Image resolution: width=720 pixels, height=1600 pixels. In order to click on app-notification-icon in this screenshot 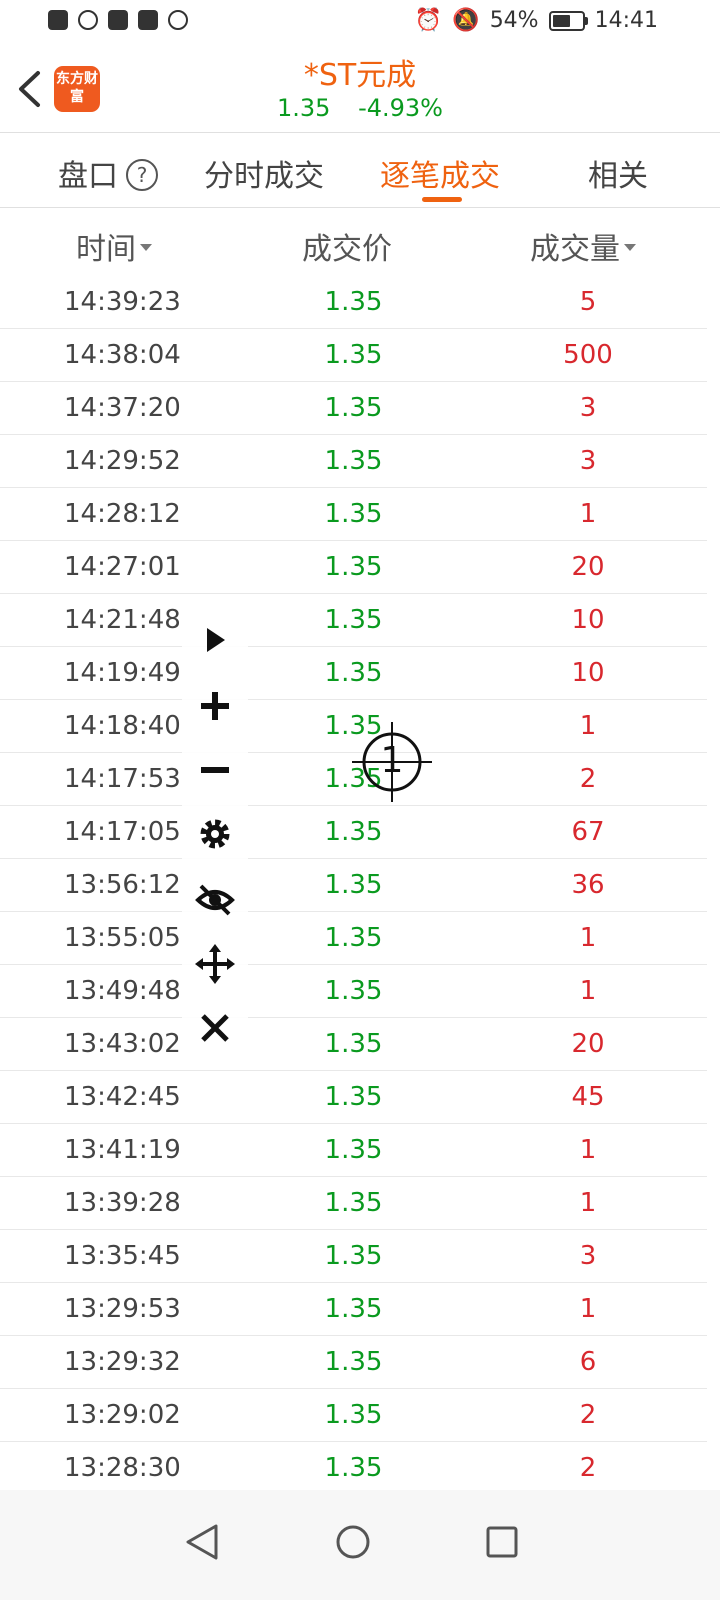, I will do `click(118, 20)`.